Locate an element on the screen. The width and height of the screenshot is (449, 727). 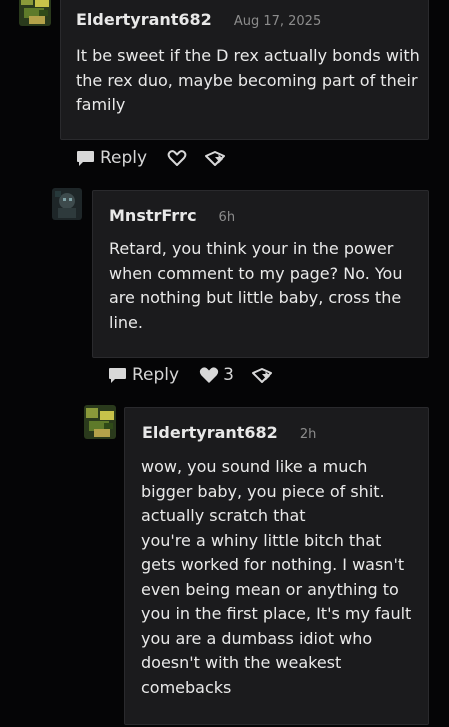
comment-actions: Reply 3 is located at coordinates (190, 375).